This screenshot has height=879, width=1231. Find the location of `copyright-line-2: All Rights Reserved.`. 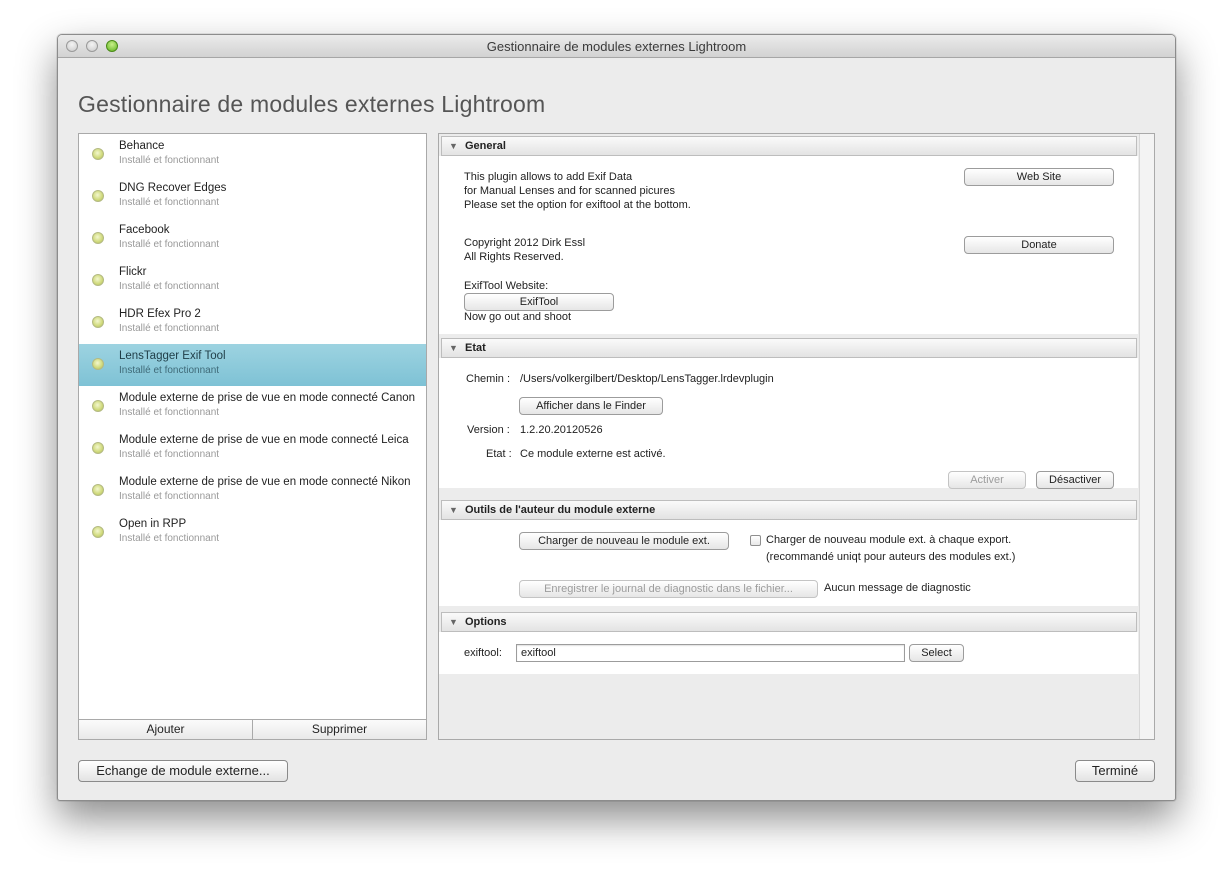

copyright-line-2: All Rights Reserved. is located at coordinates (514, 257).